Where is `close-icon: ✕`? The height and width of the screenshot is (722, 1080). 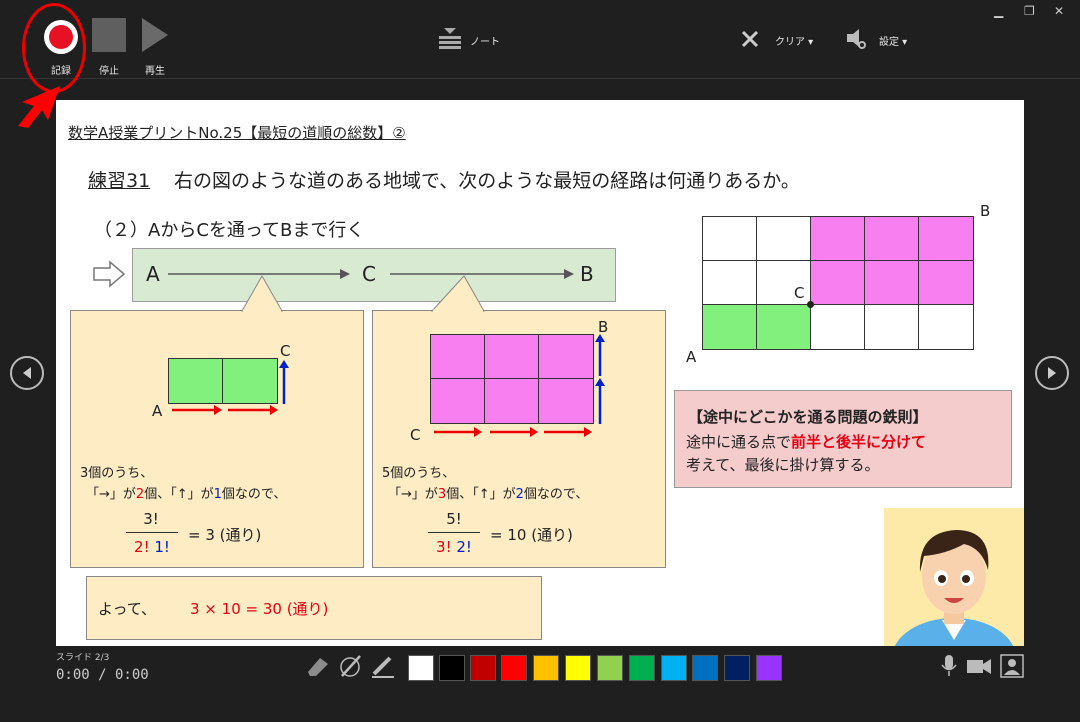 close-icon: ✕ is located at coordinates (1059, 11).